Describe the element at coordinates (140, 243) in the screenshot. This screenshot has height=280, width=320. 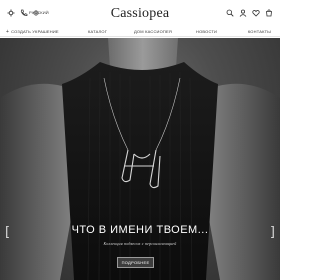
I see `hero-subtitle: Коллекция подвесок с персонализацией` at that location.